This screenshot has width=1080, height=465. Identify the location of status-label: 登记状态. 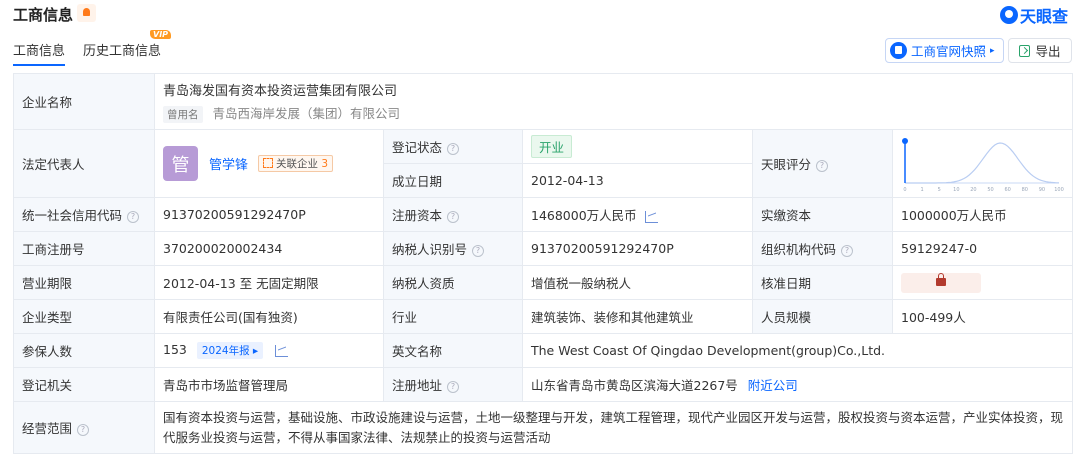
(417, 147).